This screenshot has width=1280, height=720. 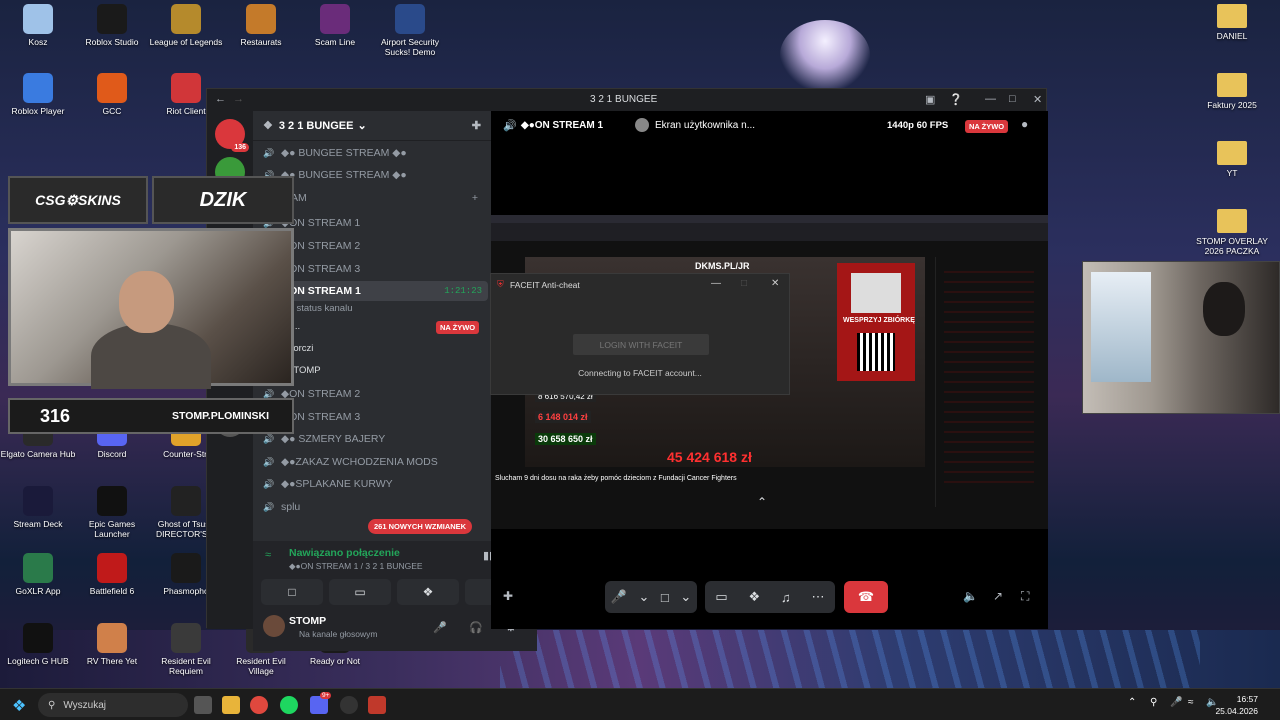 I want to click on leave-call-button: ☎, so click(x=866, y=597).